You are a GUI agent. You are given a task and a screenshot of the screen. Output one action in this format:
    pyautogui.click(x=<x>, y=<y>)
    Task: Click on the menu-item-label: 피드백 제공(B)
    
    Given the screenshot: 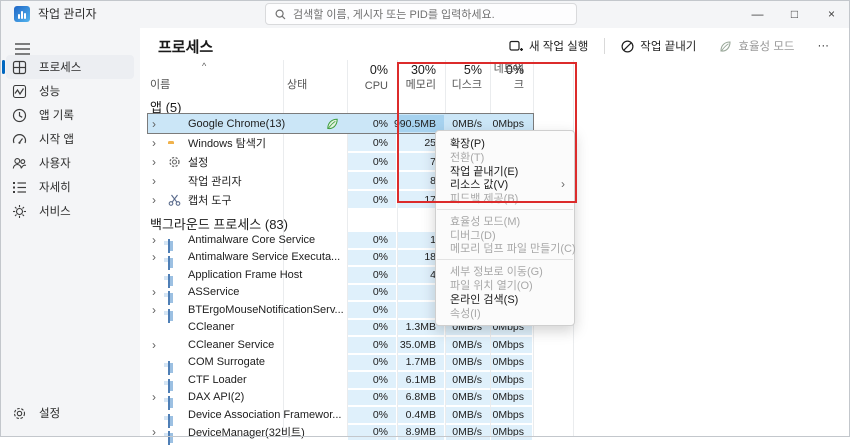 What is the action you would take?
    pyautogui.click(x=484, y=199)
    